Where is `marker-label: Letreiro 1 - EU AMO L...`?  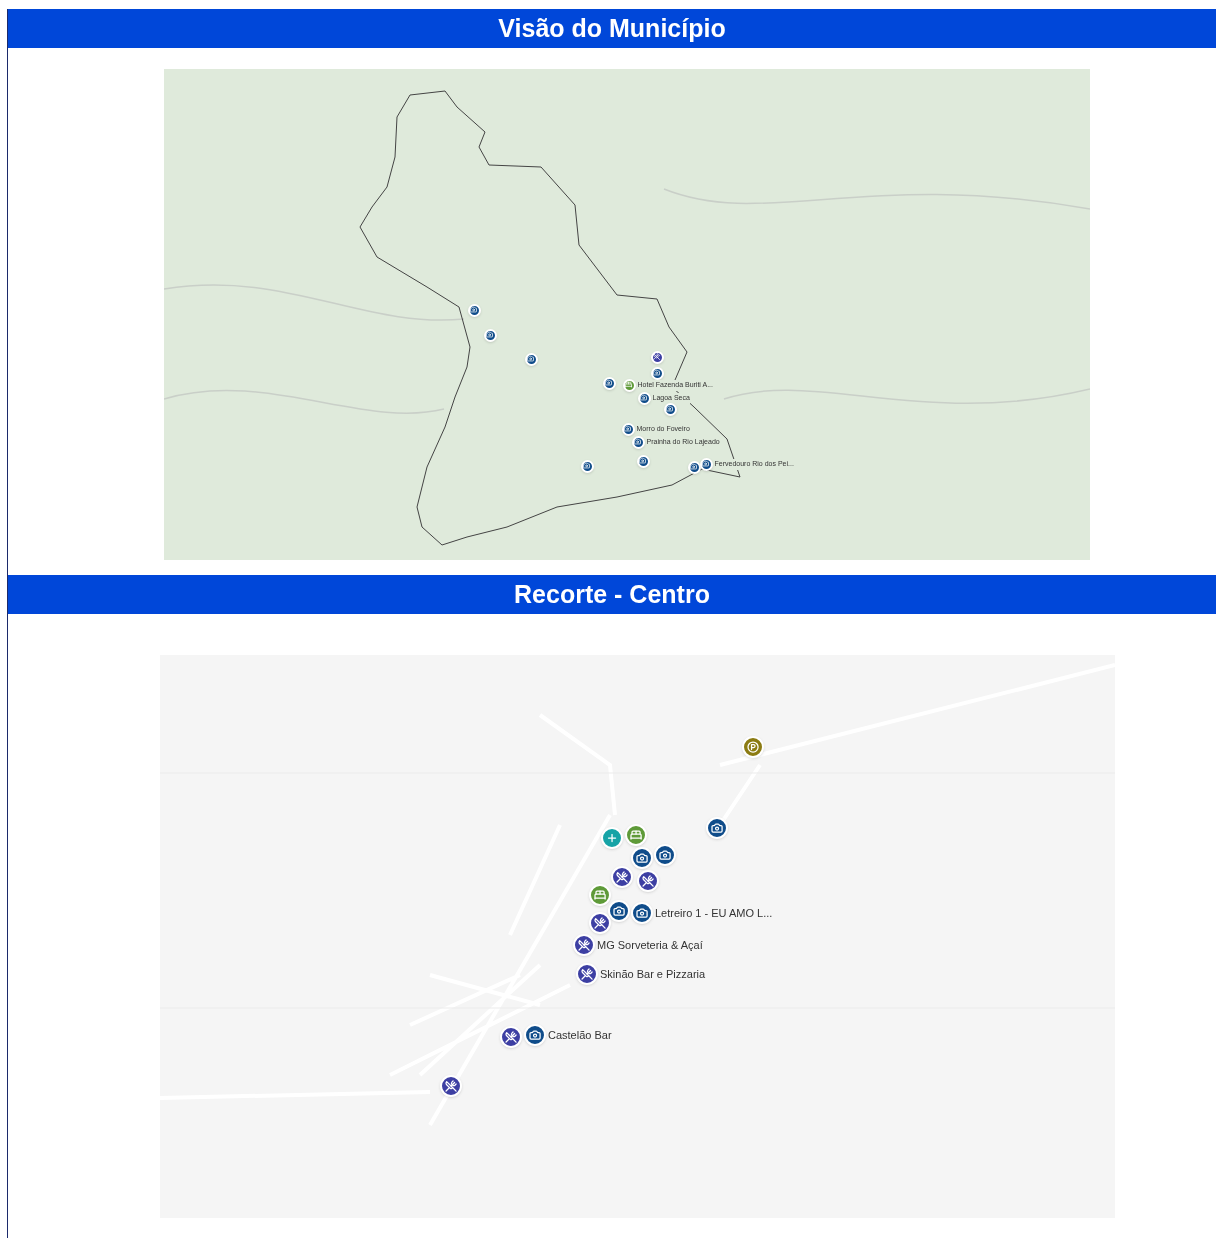 marker-label: Letreiro 1 - EU AMO L... is located at coordinates (714, 913).